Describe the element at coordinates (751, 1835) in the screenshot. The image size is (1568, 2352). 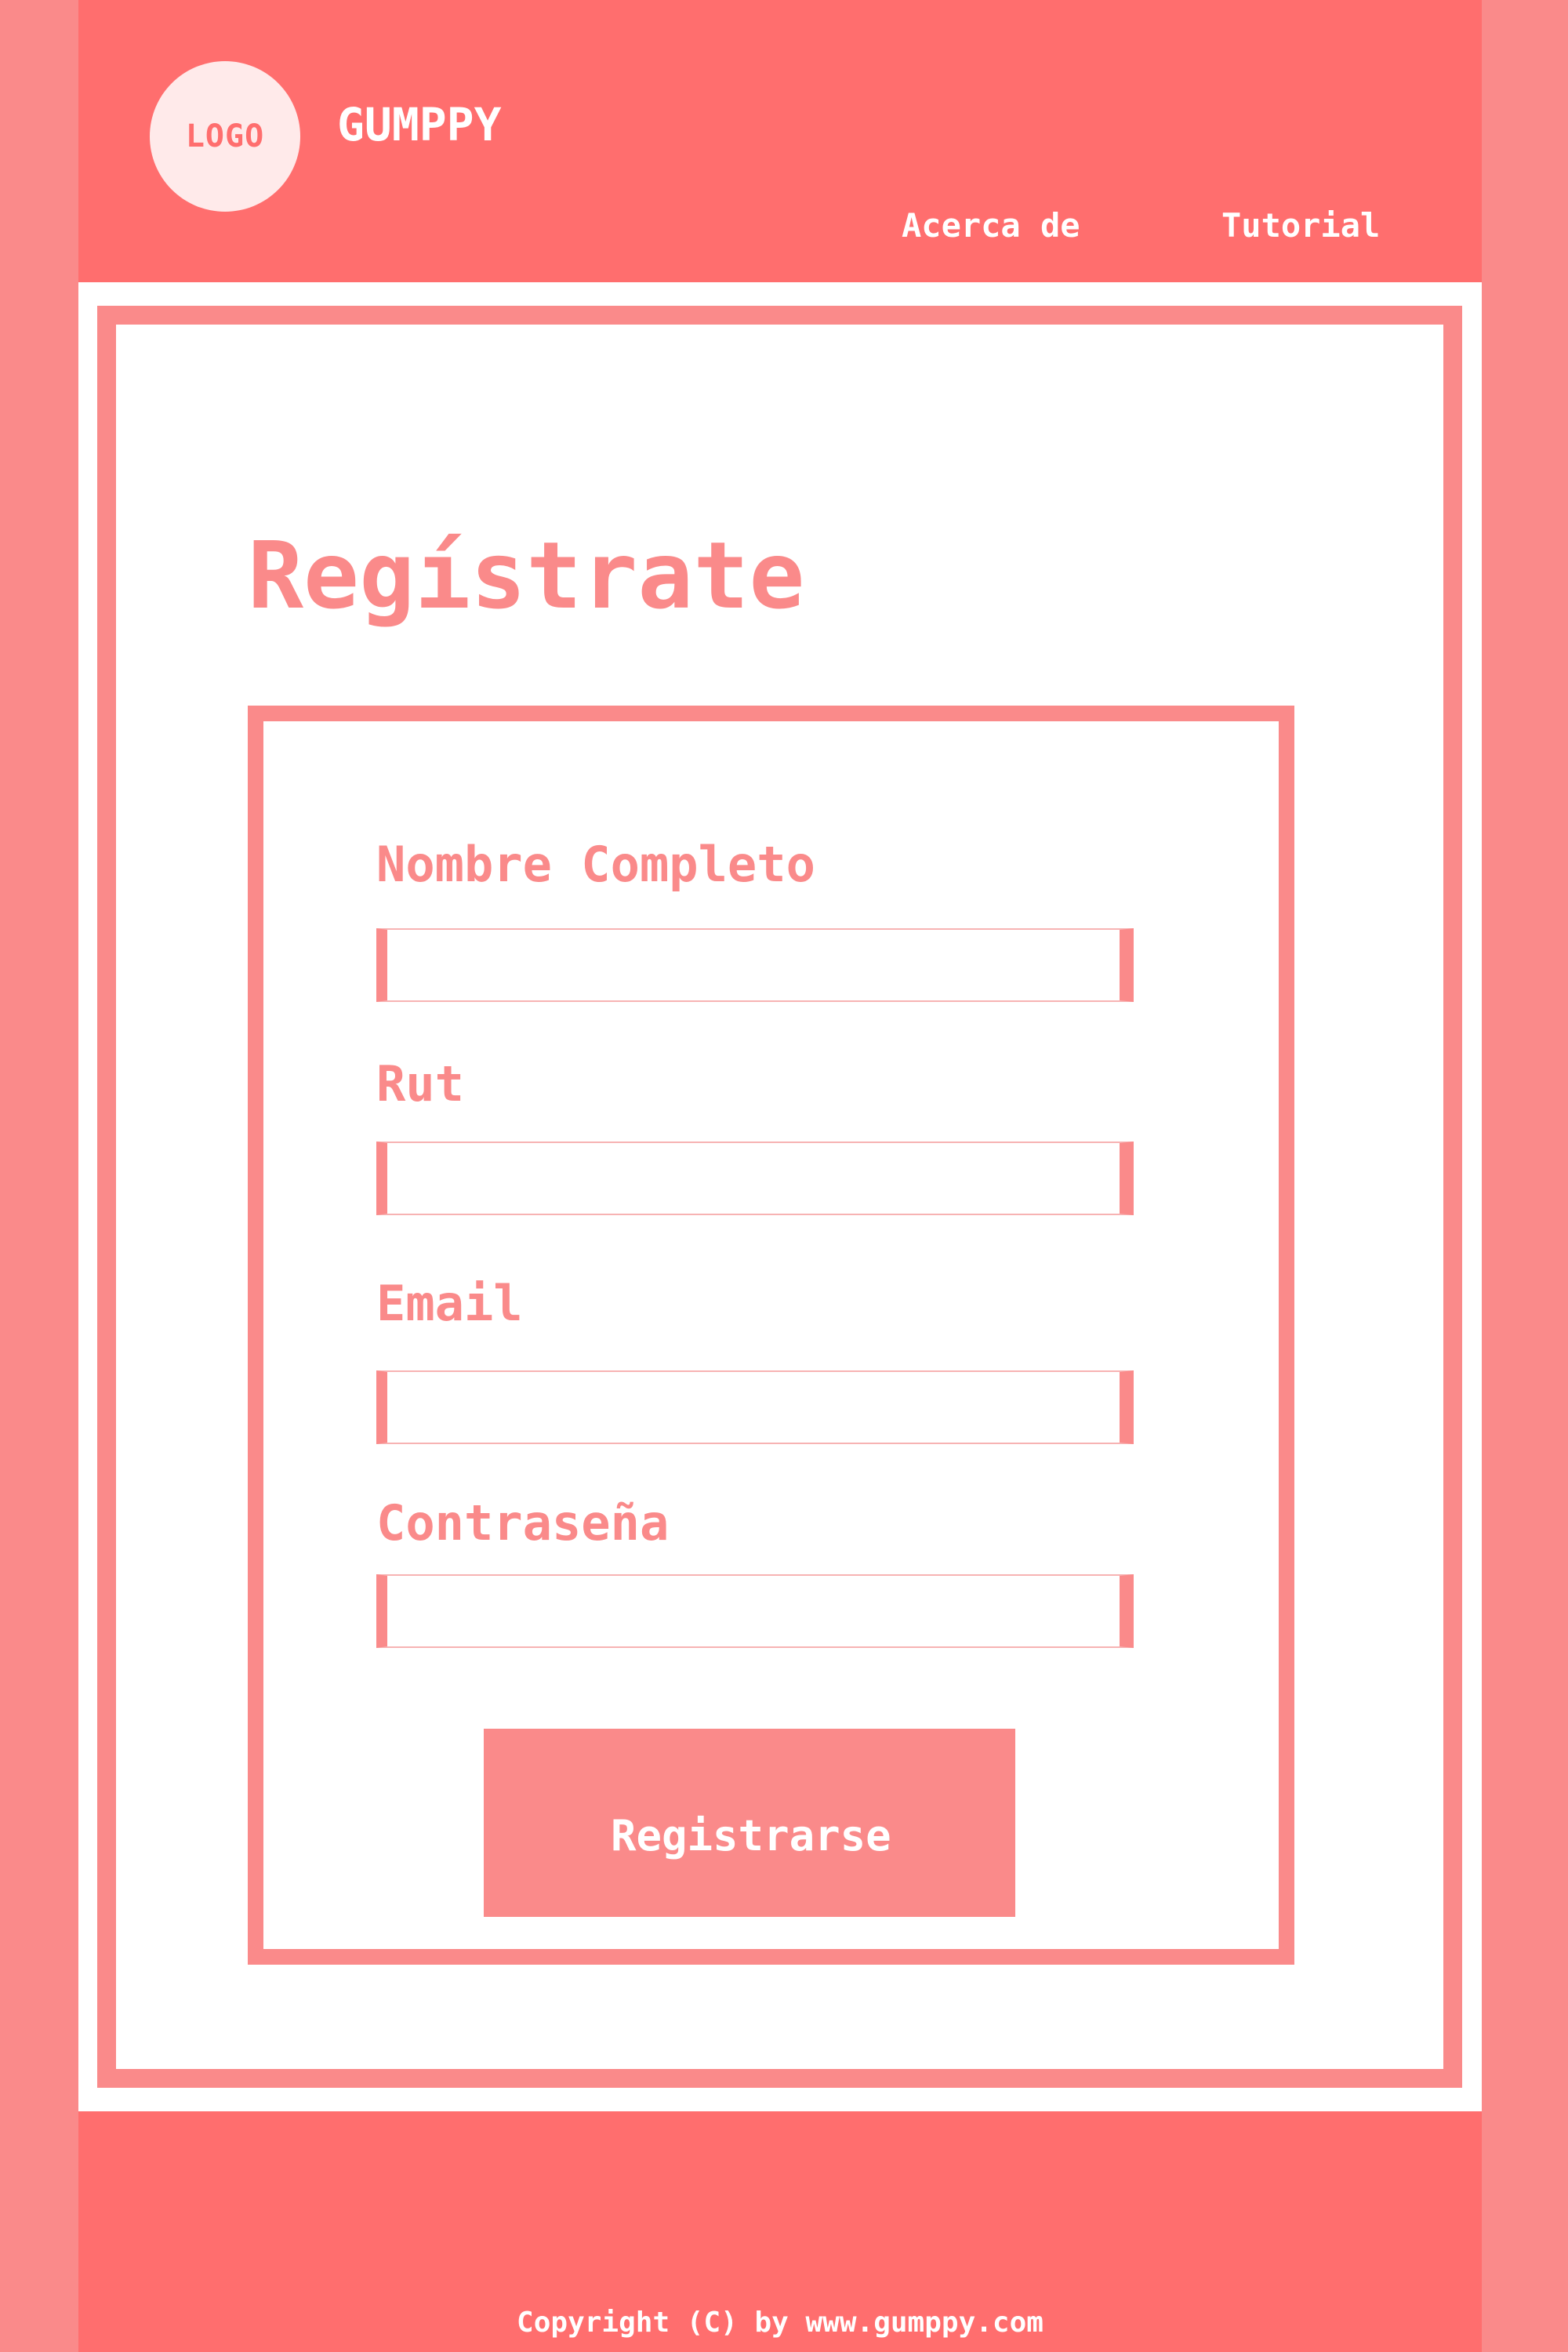
I see `register-button-label: Registrarse` at that location.